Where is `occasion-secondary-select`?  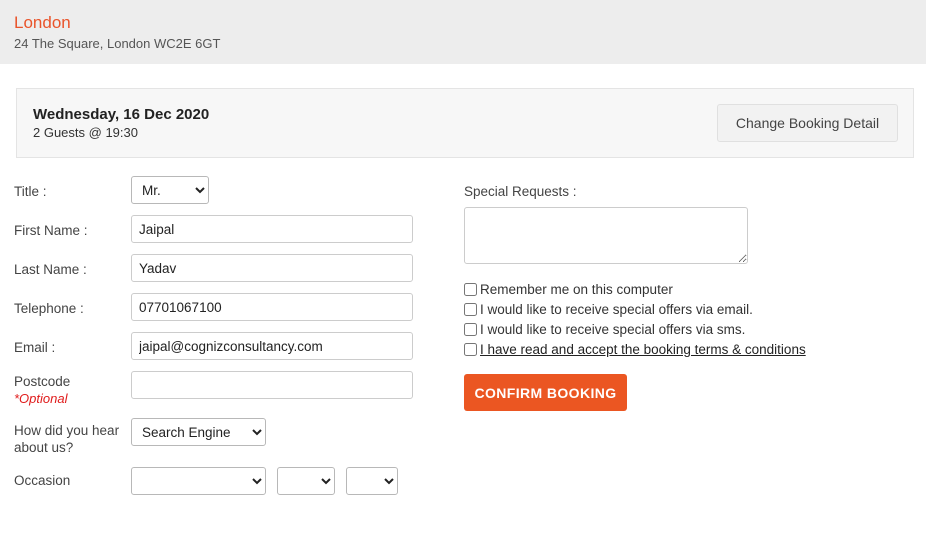 occasion-secondary-select is located at coordinates (306, 481).